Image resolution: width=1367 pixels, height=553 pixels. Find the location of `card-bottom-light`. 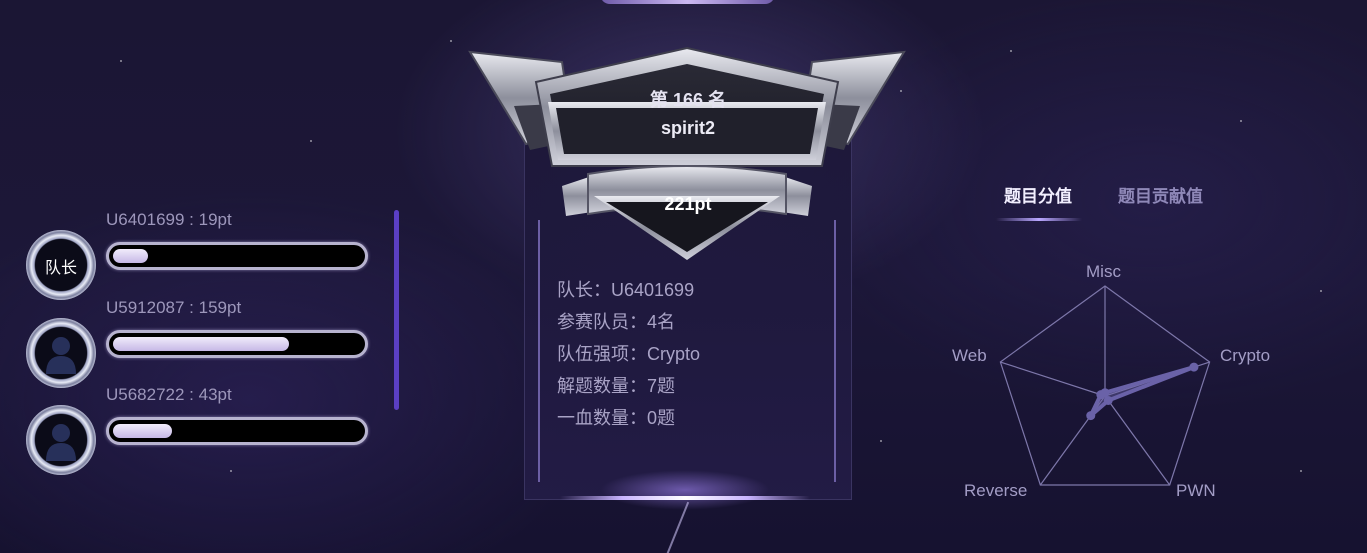

card-bottom-light is located at coordinates (685, 498).